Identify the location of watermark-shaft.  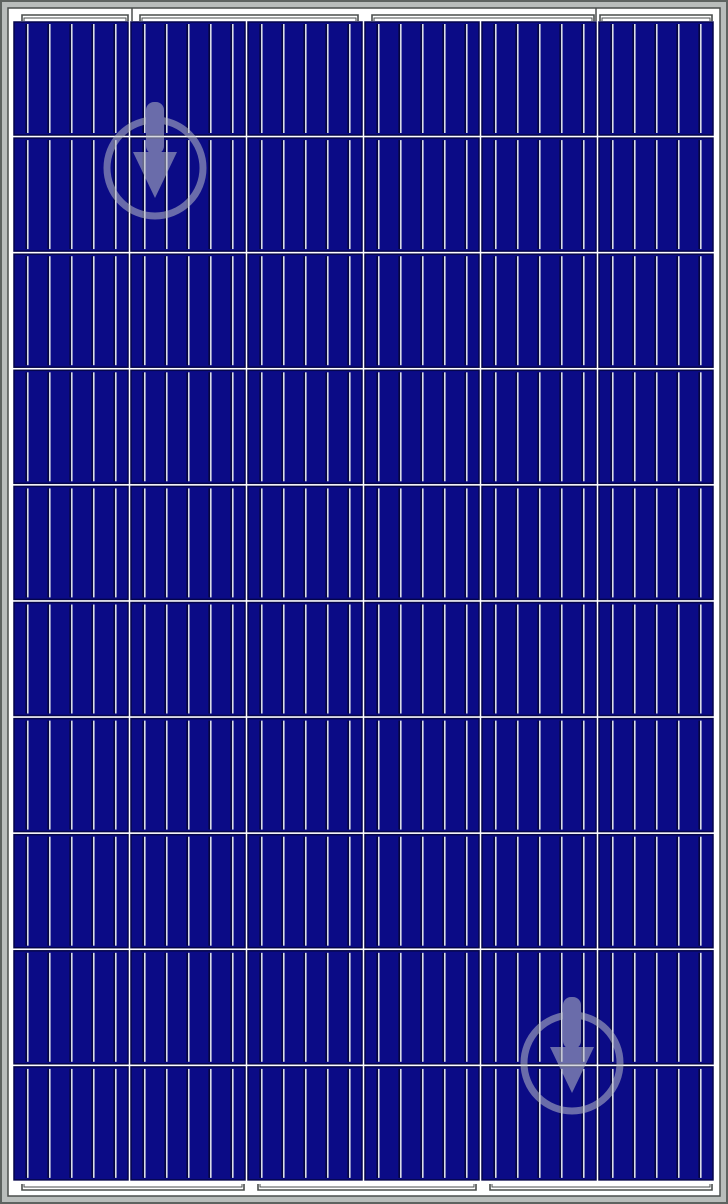
(572, 1023).